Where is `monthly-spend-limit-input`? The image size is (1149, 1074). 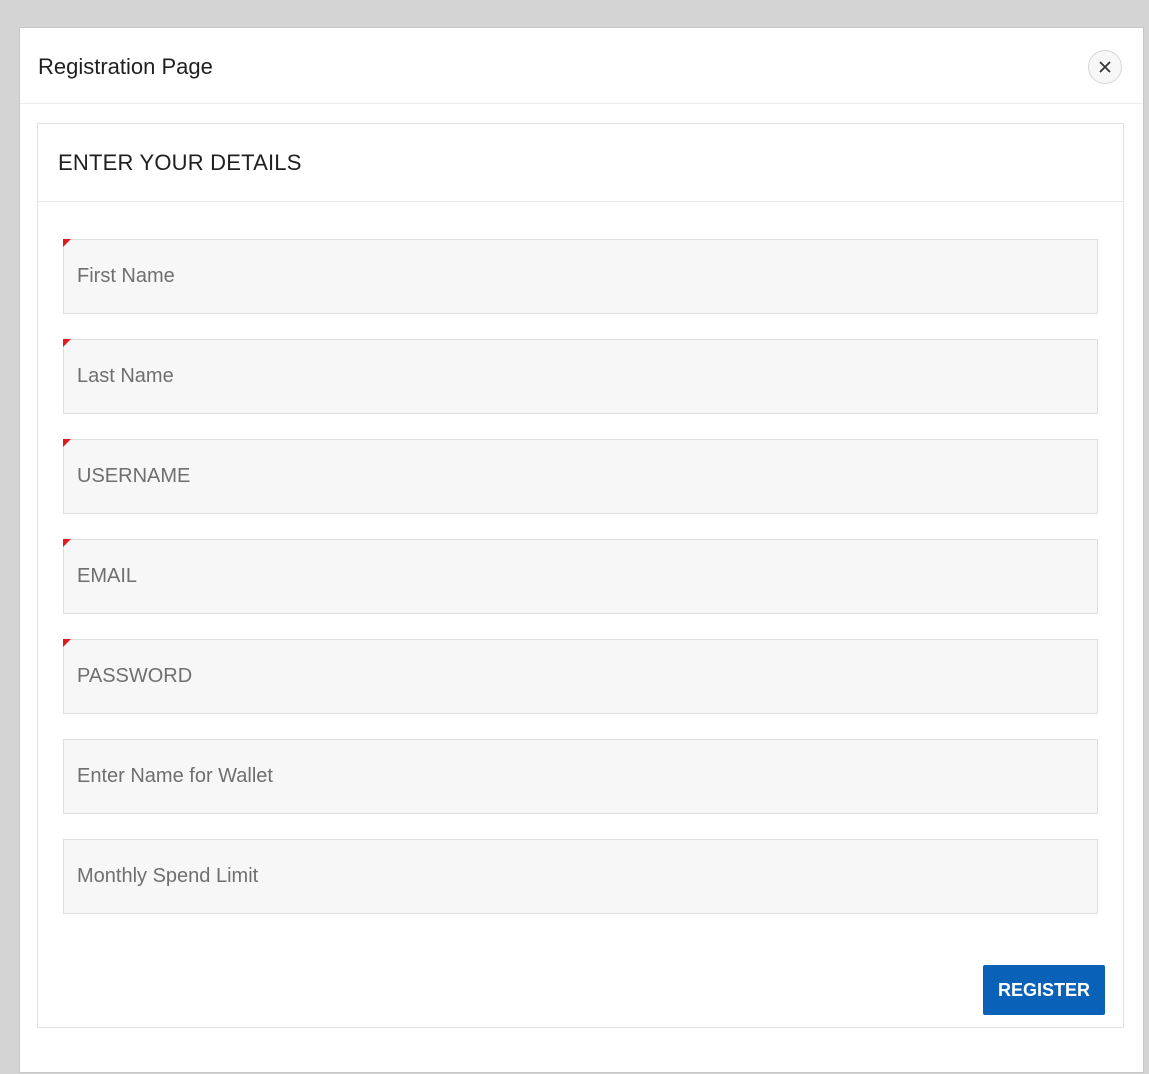 monthly-spend-limit-input is located at coordinates (580, 876).